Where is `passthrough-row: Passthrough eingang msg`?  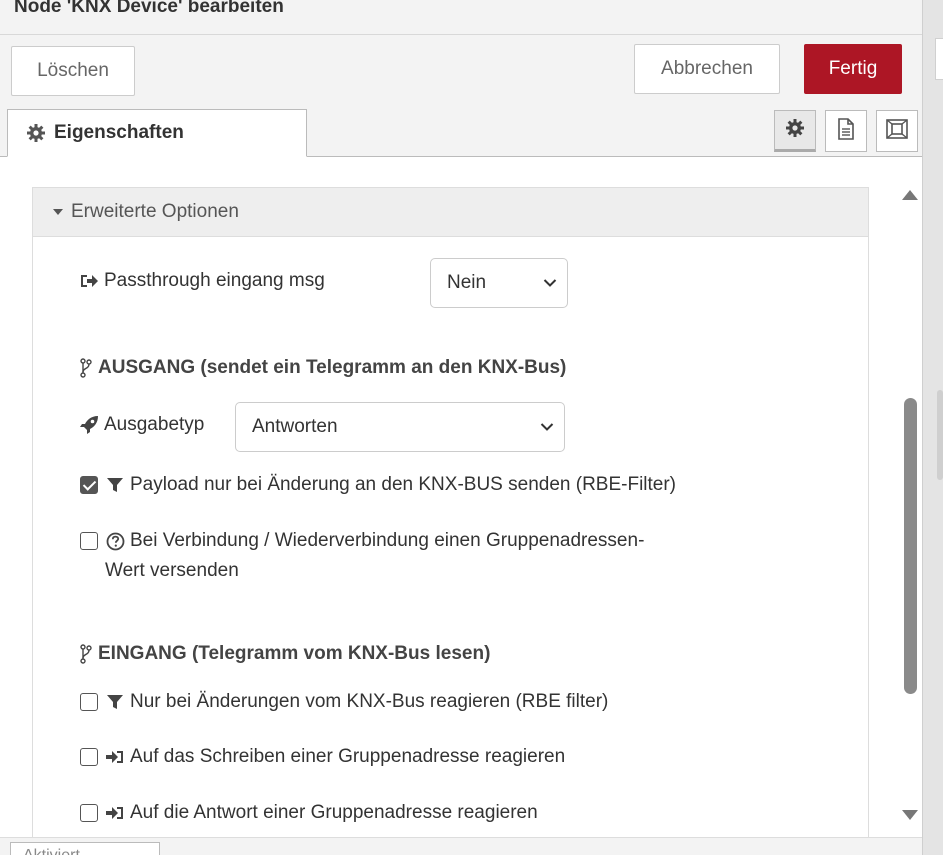
passthrough-row: Passthrough eingang msg is located at coordinates (202, 281).